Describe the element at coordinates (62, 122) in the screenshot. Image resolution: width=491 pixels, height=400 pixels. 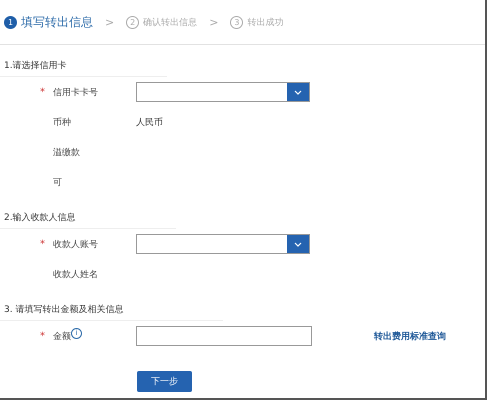
I see `field-label: 币种` at that location.